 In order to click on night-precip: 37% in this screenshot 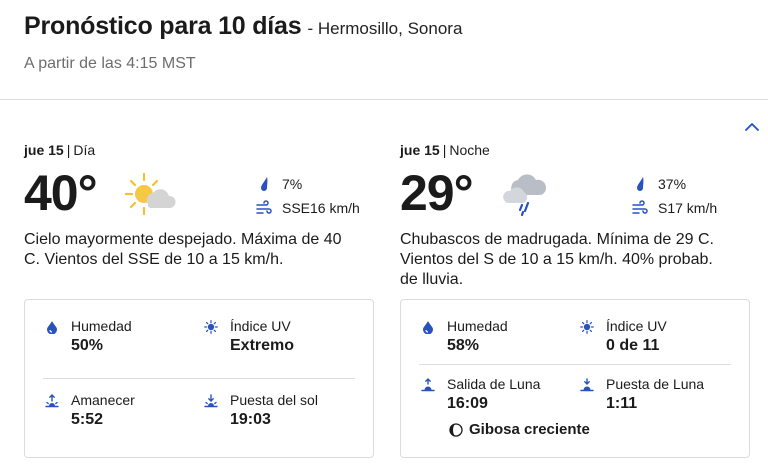, I will do `click(672, 184)`.